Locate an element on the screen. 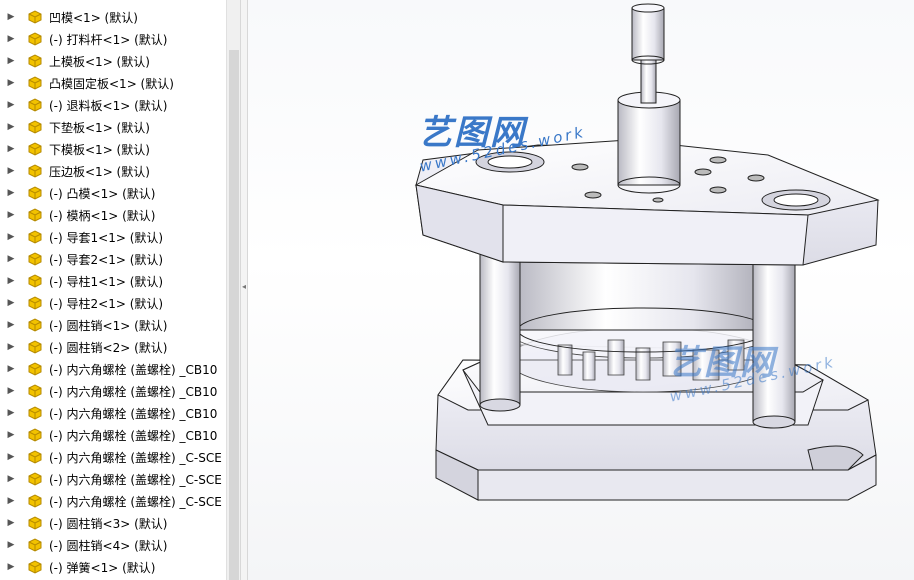  panel-splitter: ◂ is located at coordinates (244, 290).